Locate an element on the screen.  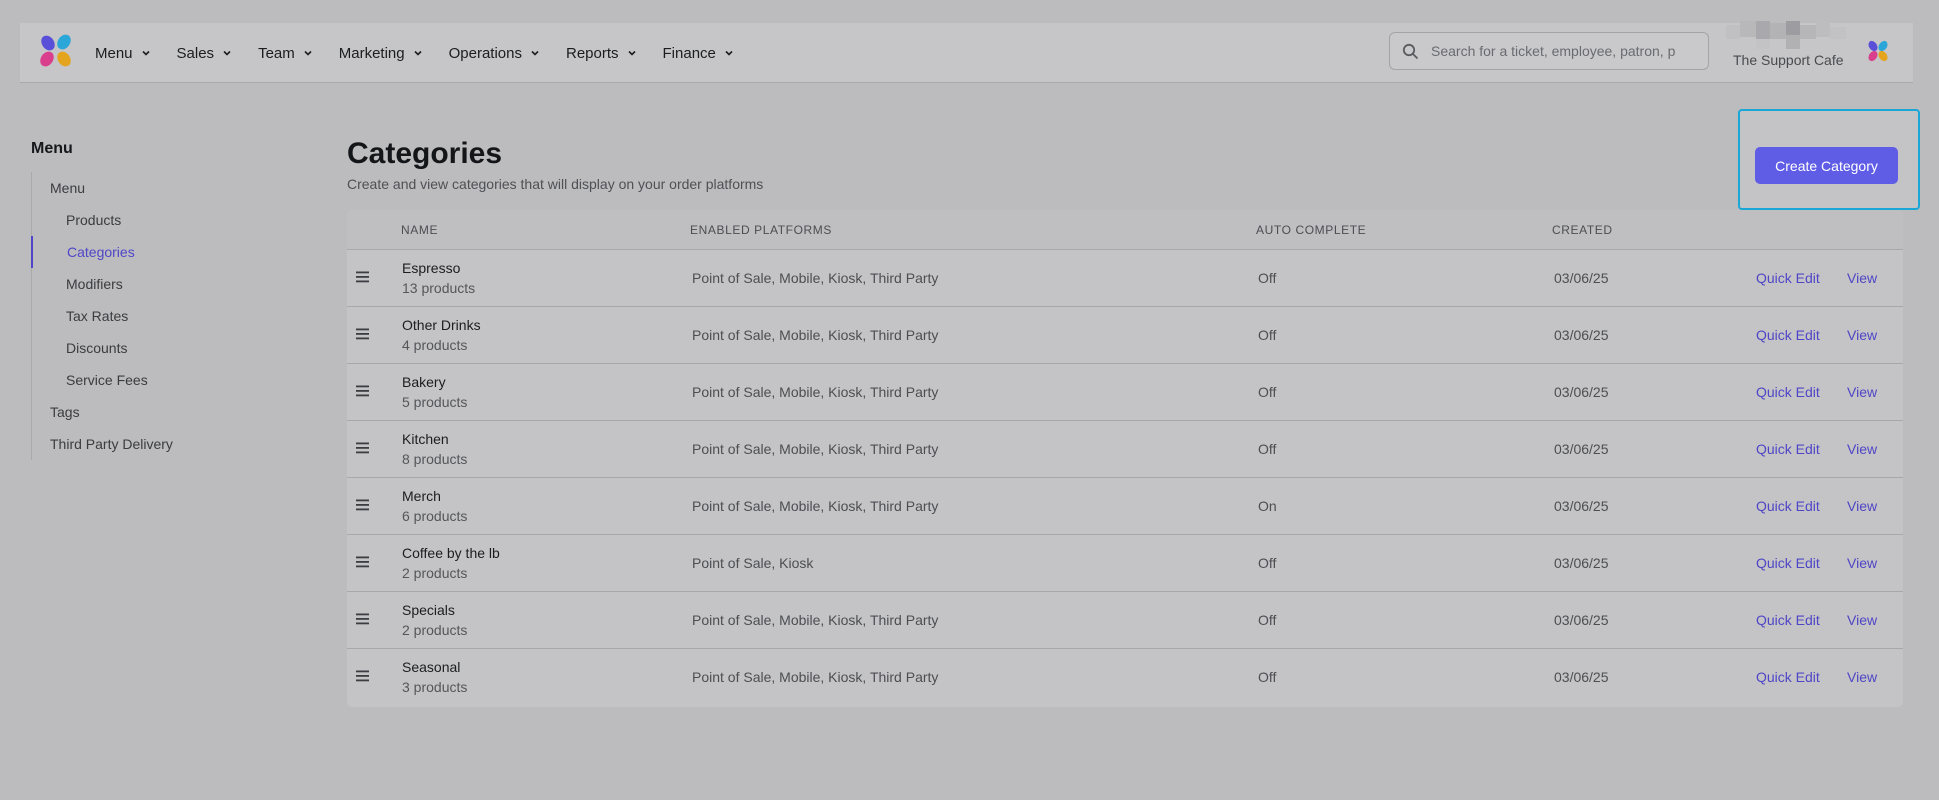
create-category-focus-ring: Create Category is located at coordinates (1829, 159).